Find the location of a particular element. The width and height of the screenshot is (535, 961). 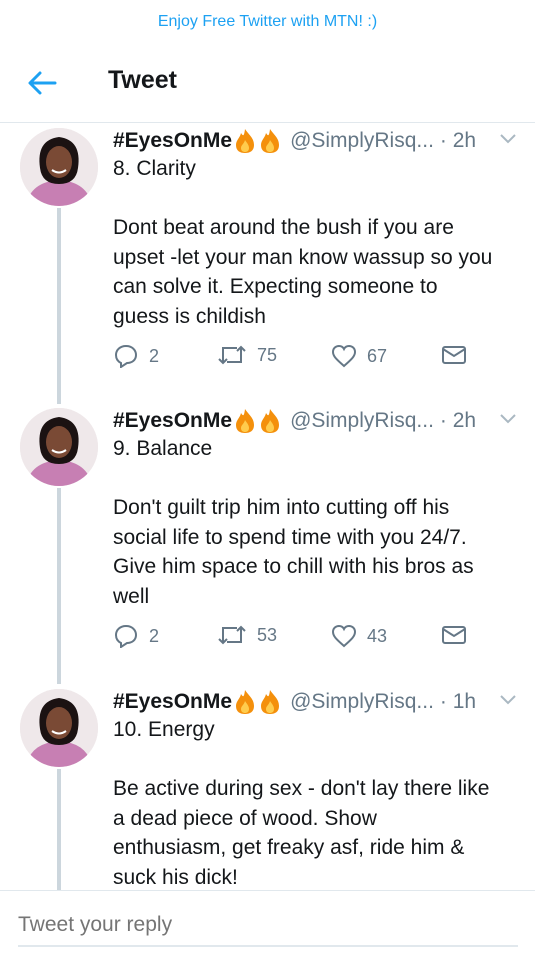

promo-banner-text: Enjoy Free Twitter with MTN! :) is located at coordinates (267, 21).